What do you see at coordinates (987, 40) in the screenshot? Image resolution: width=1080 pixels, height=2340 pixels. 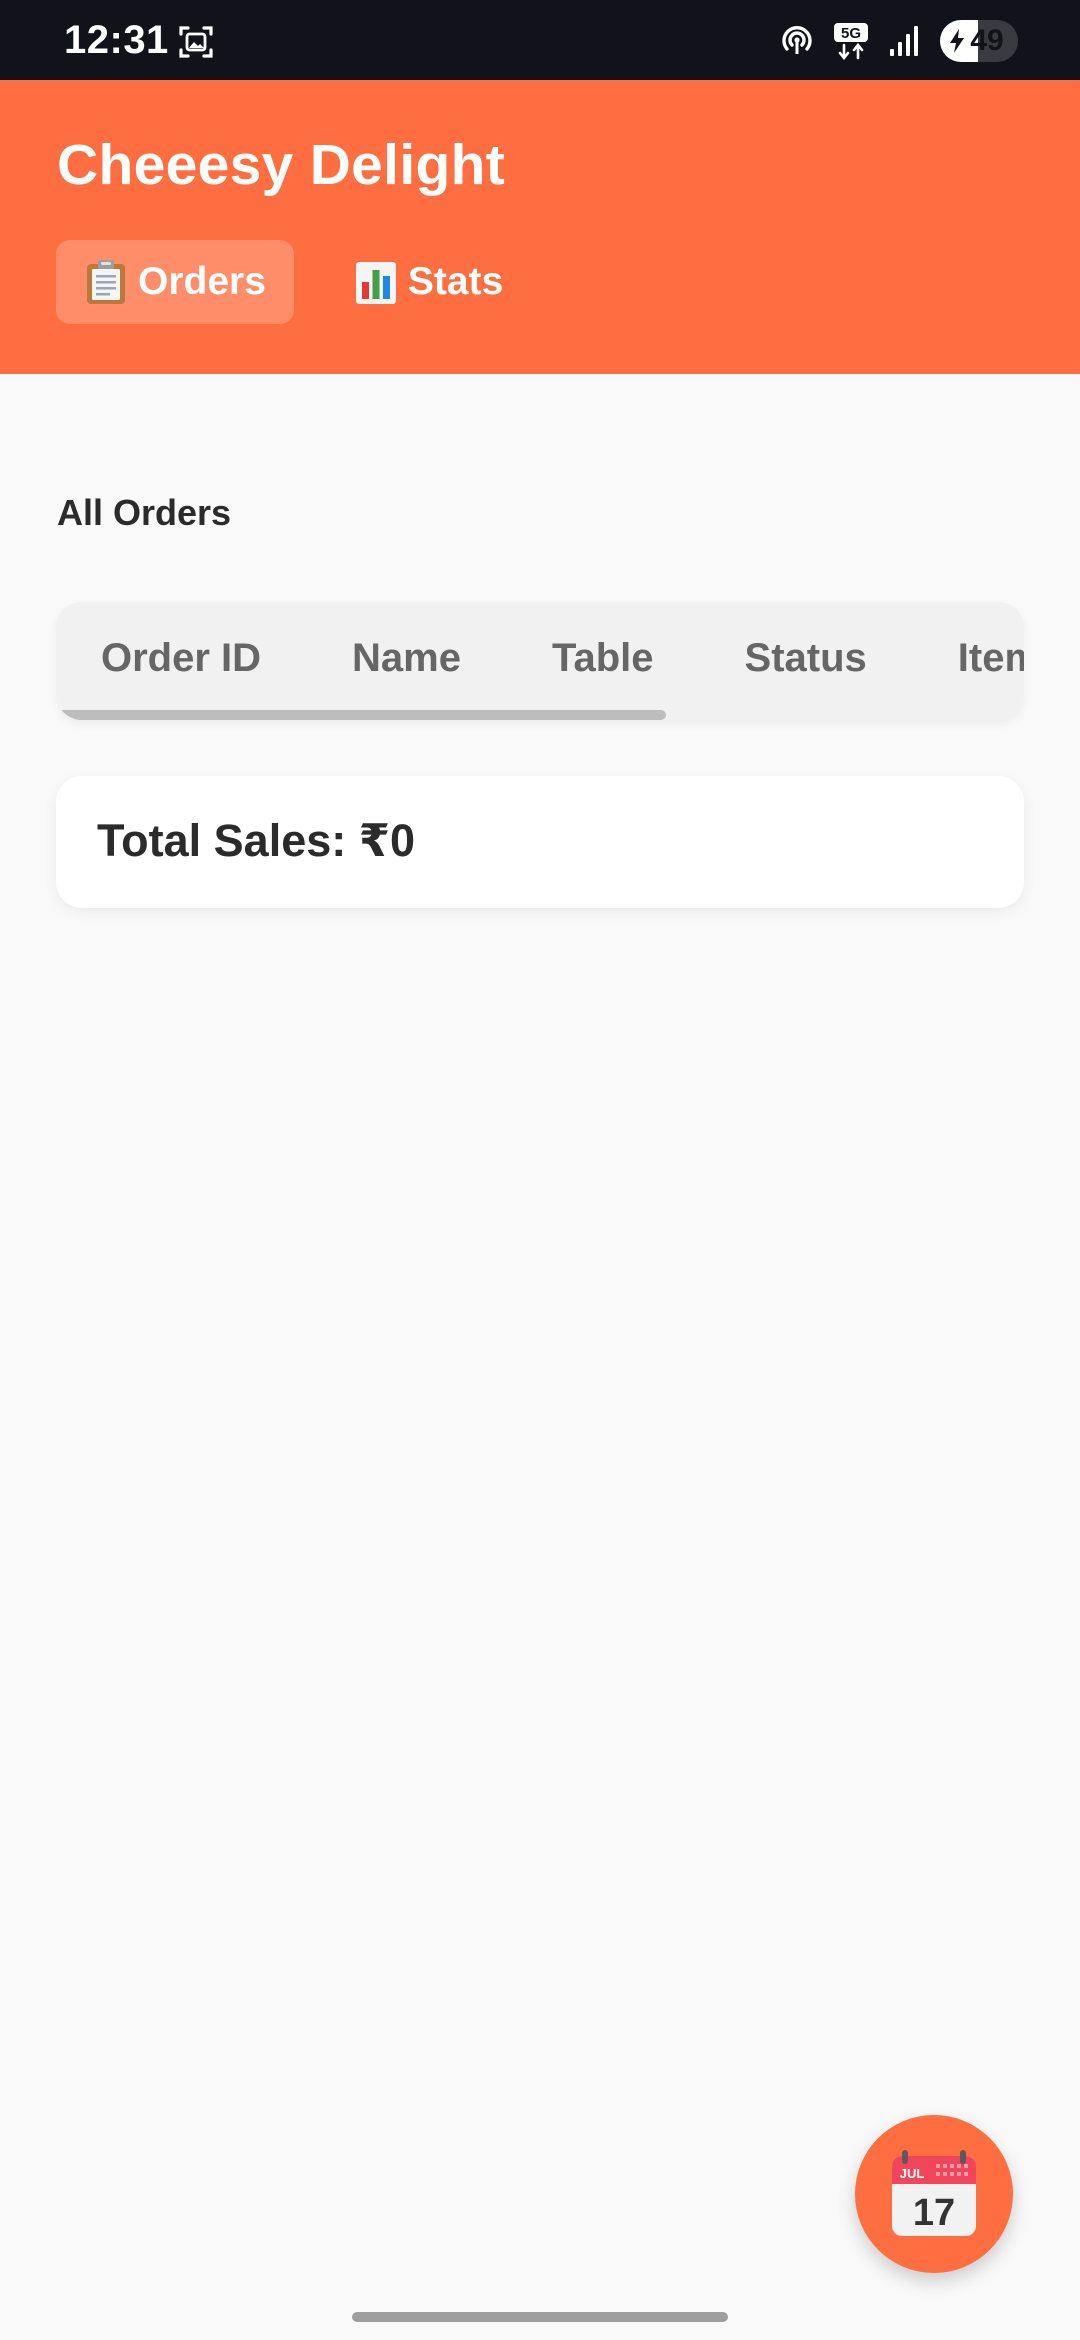 I see `battery-level: 49` at bounding box center [987, 40].